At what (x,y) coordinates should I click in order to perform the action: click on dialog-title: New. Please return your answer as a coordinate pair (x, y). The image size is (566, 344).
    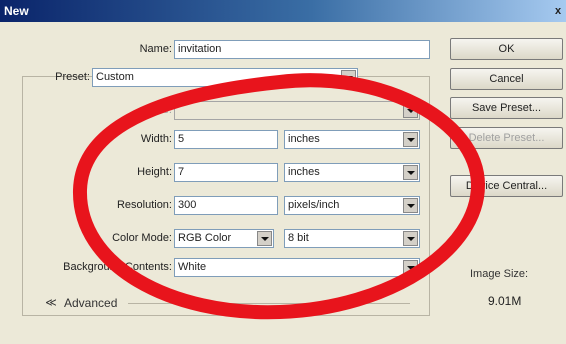
    Looking at the image, I should click on (16, 11).